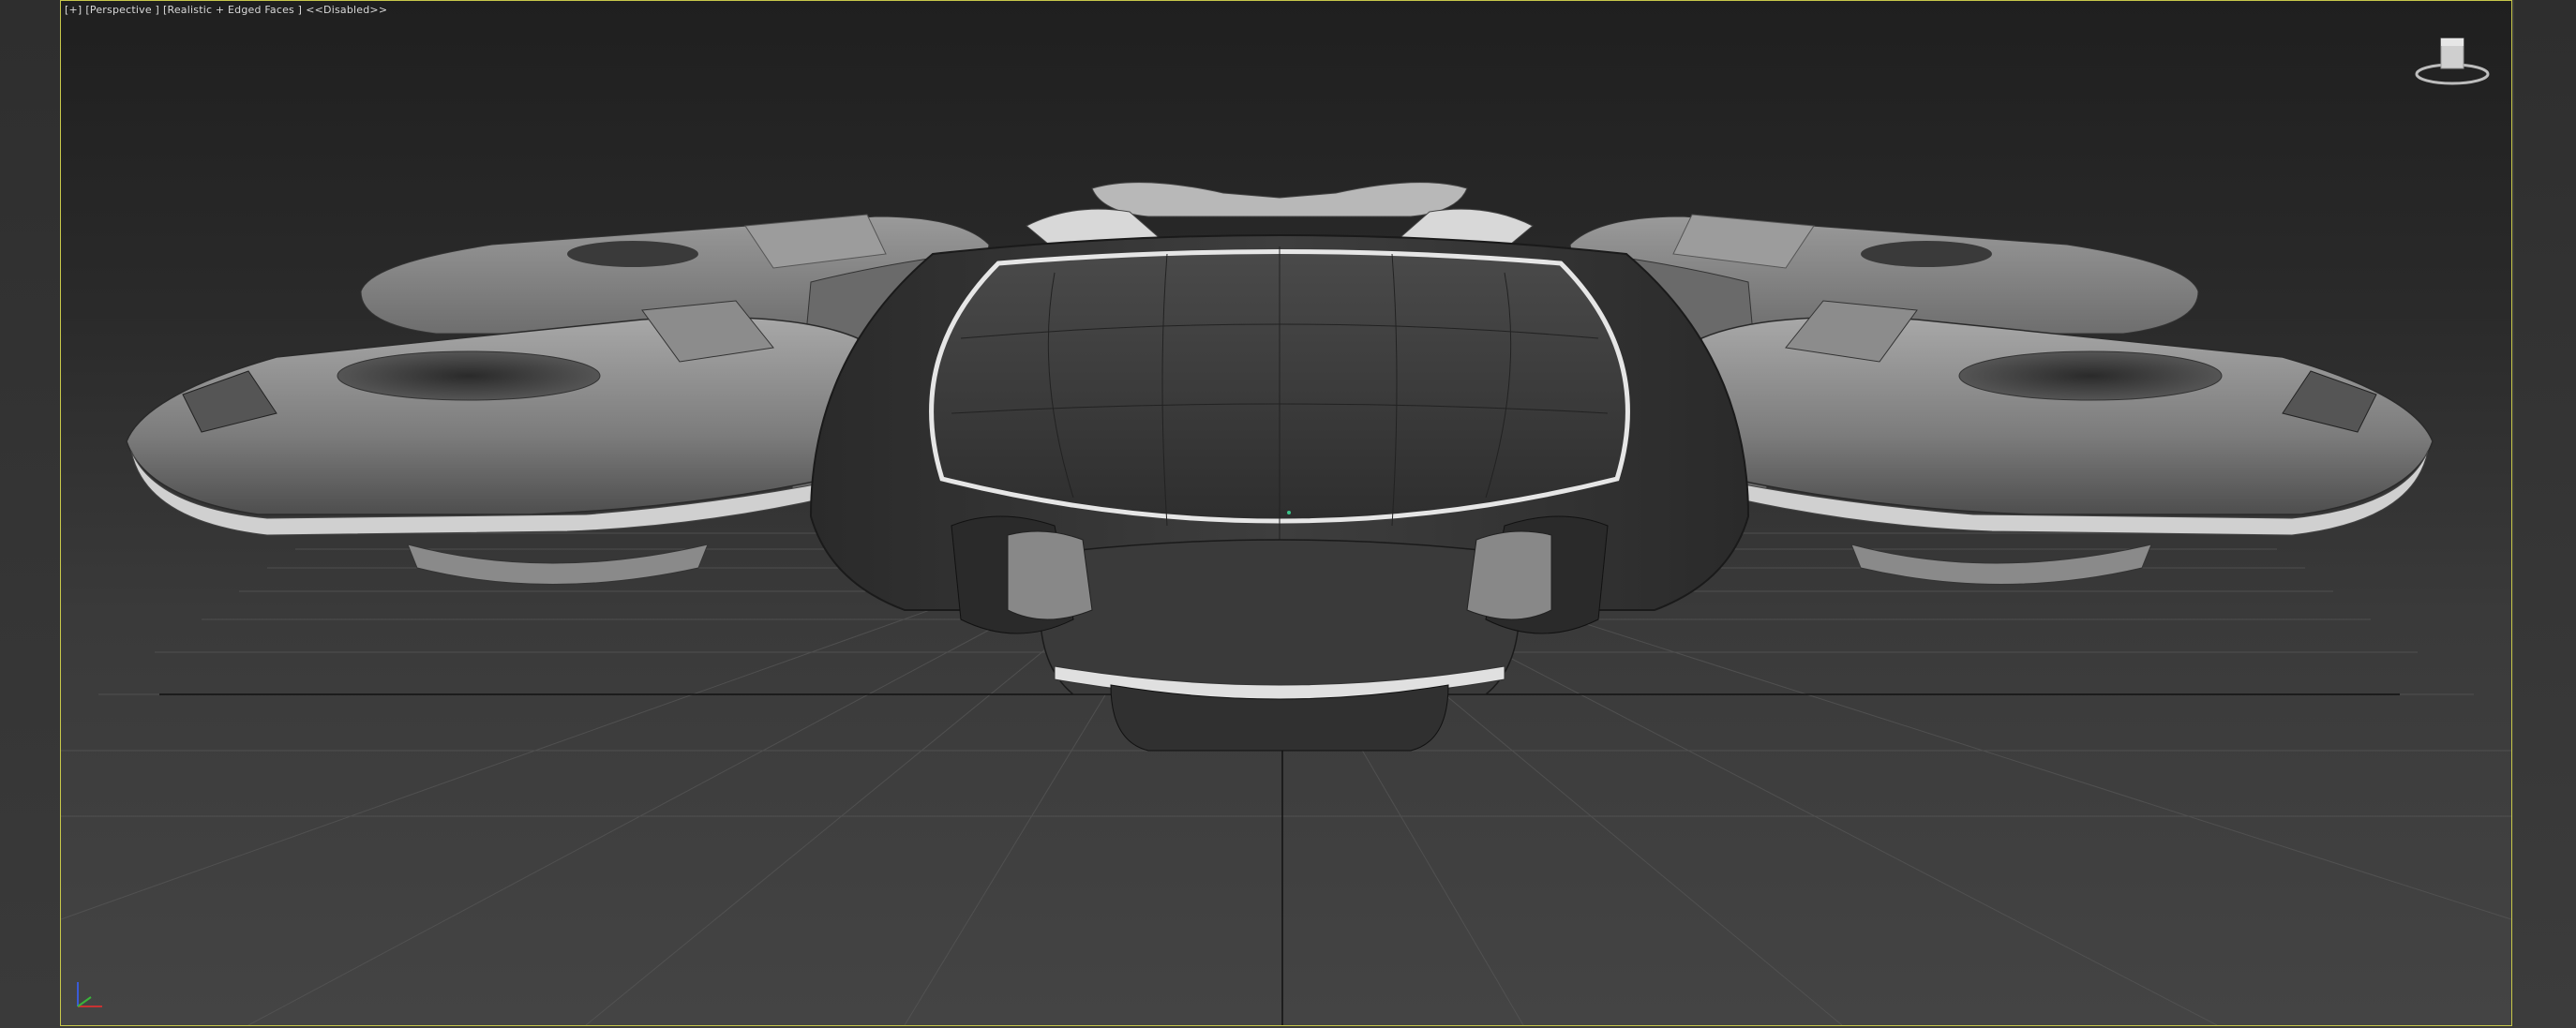  Describe the element at coordinates (2452, 62) in the screenshot. I see `viewcube-icon` at that location.